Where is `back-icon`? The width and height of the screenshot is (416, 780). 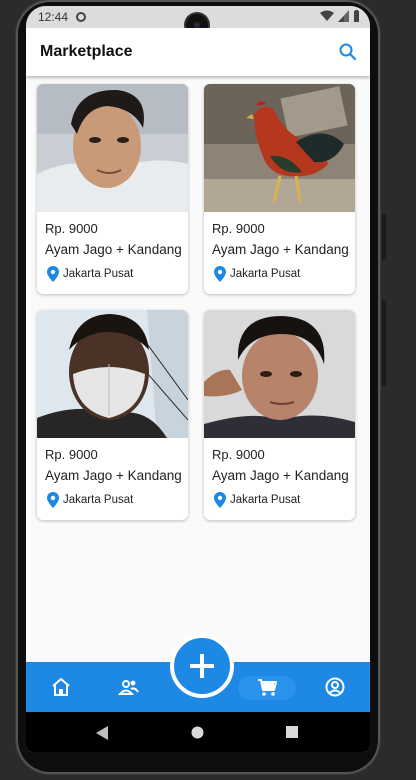 back-icon is located at coordinates (102, 733).